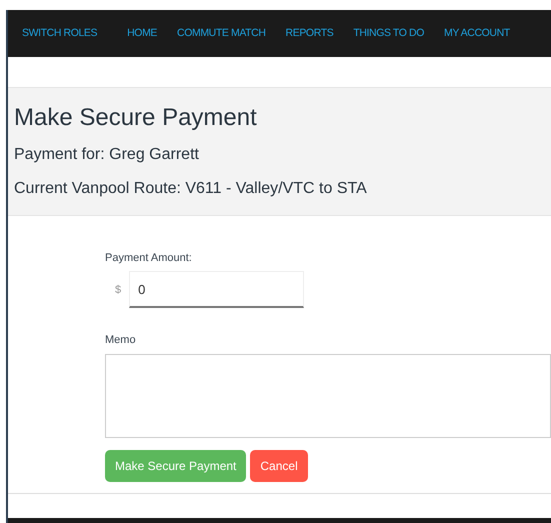  Describe the element at coordinates (477, 34) in the screenshot. I see `nav-link: MY ACCOUNT` at that location.